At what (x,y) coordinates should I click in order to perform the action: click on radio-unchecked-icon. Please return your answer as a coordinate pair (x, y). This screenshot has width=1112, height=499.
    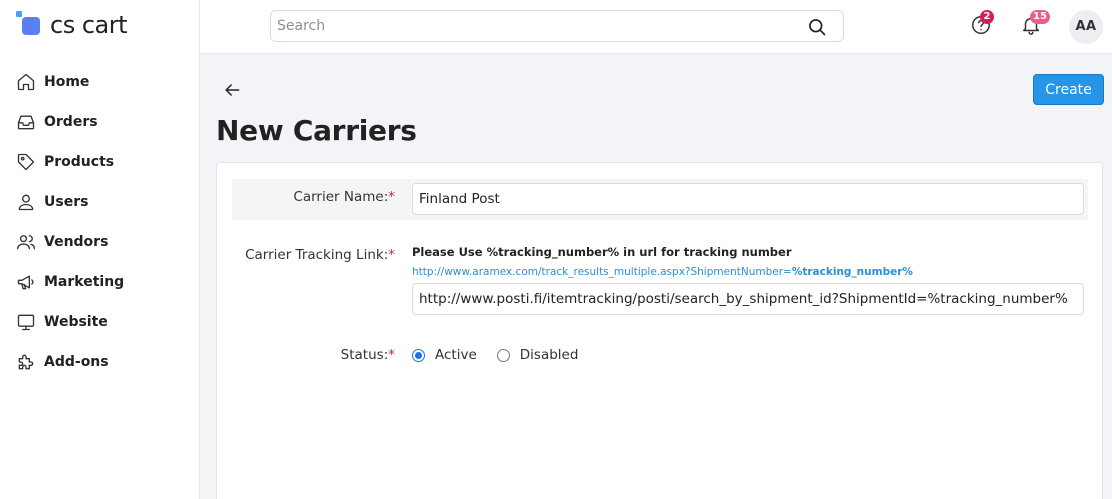
    Looking at the image, I should click on (503, 355).